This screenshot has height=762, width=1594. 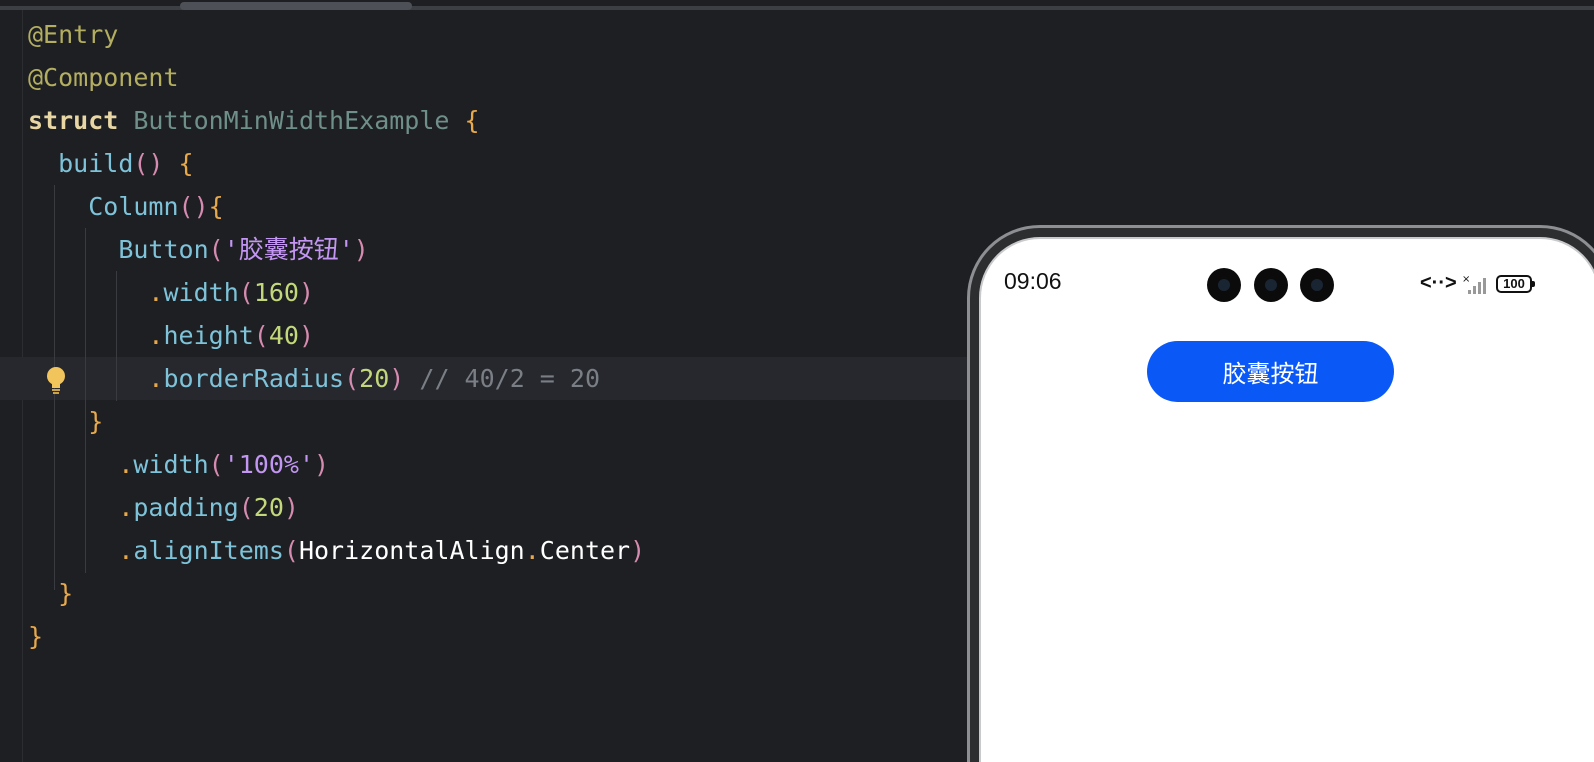 I want to click on code-line-text: .padding(20), so click(x=163, y=507).